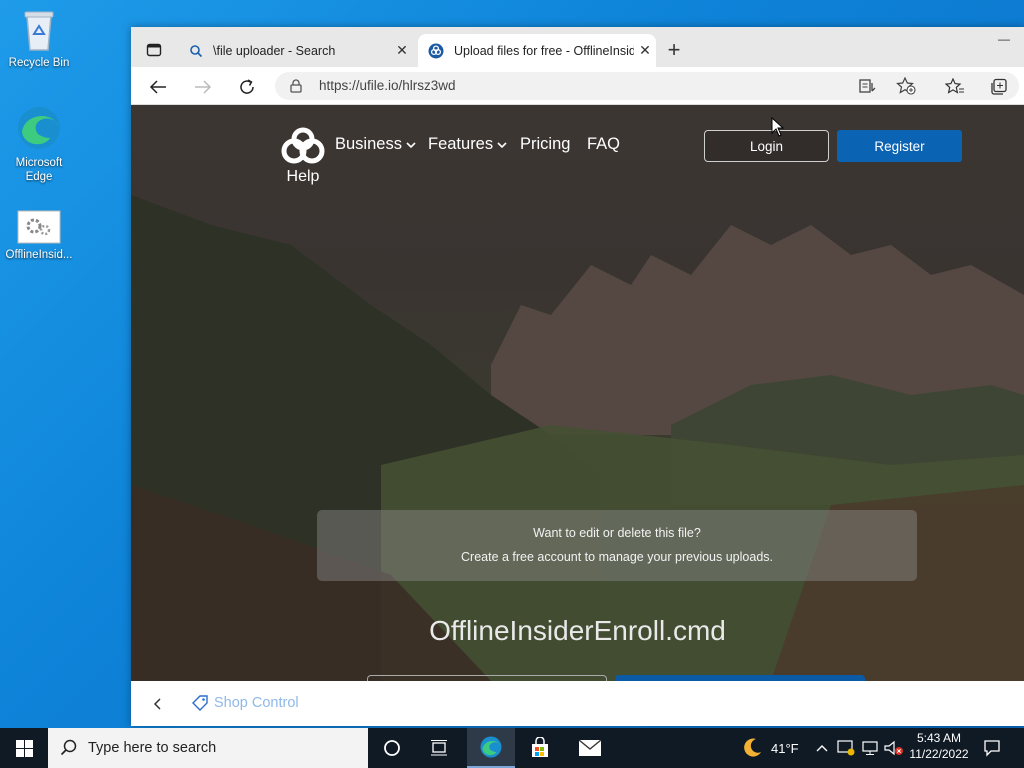 This screenshot has width=1024, height=768. I want to click on logo: Help, so click(303, 158).